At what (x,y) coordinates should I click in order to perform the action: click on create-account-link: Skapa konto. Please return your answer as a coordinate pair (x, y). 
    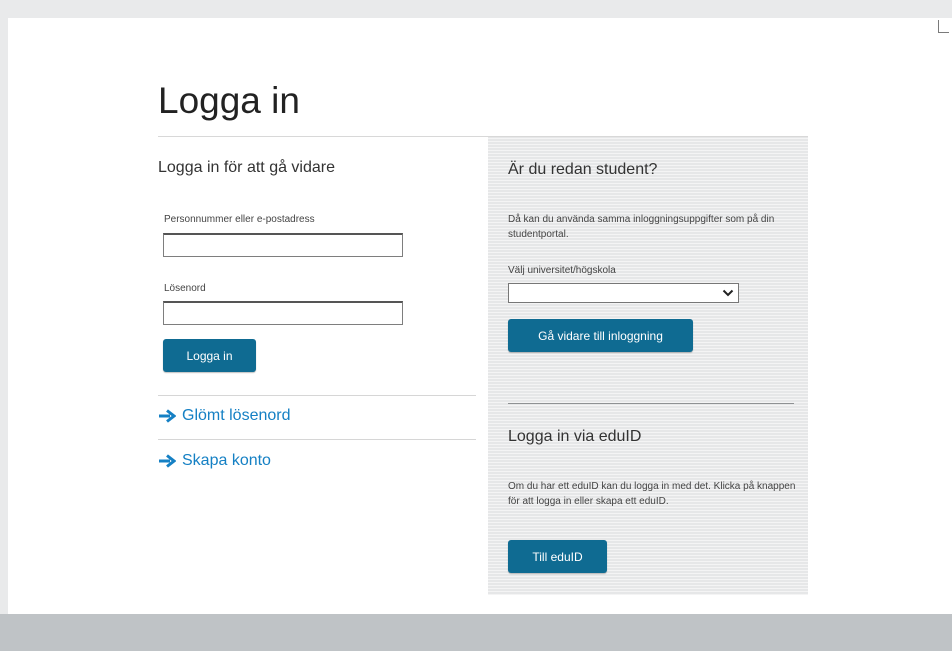
    Looking at the image, I should click on (214, 461).